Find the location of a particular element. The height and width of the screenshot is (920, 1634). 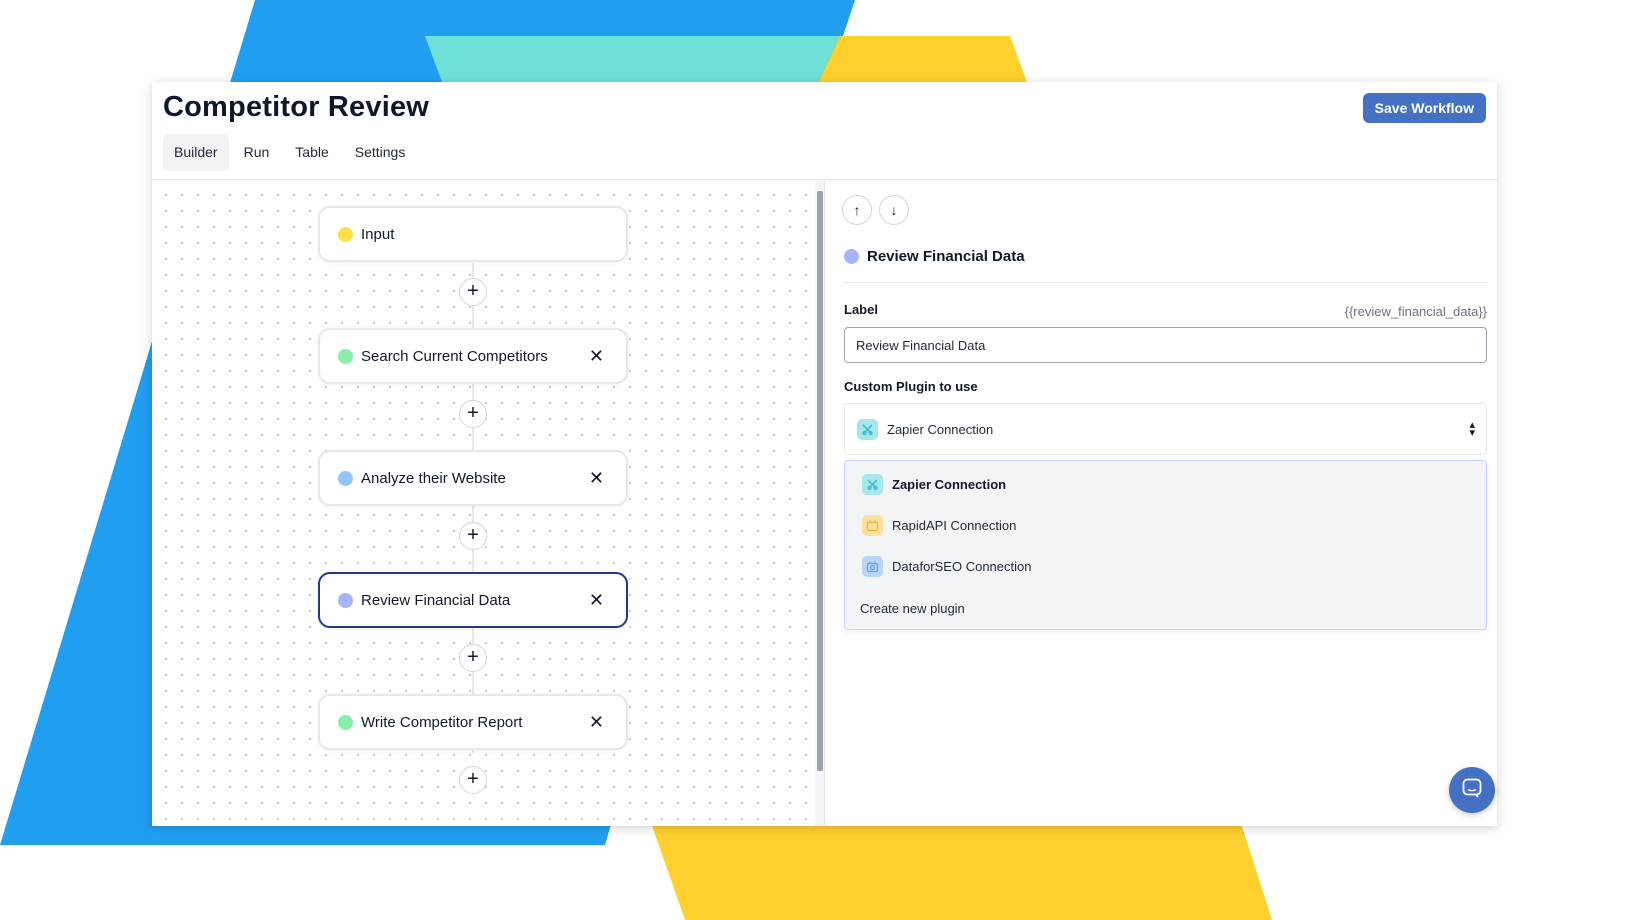

node-label: Analyze their Website is located at coordinates (433, 478).